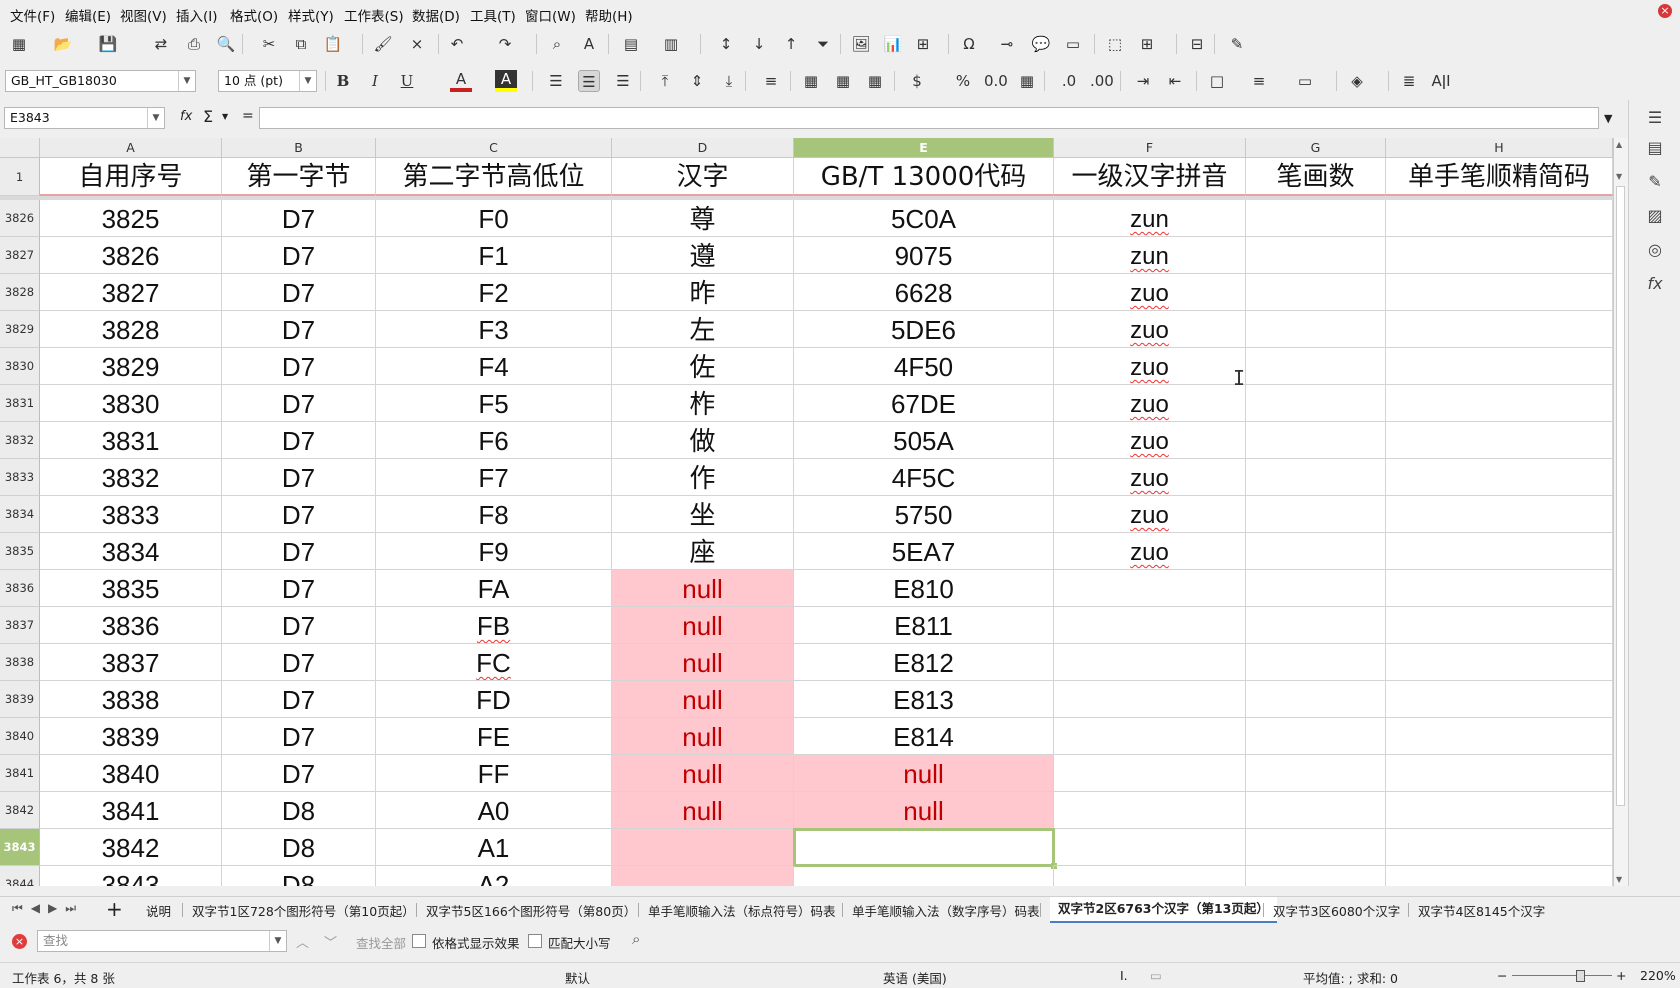  Describe the element at coordinates (19, 941) in the screenshot. I see `close-find-icon: ×` at that location.